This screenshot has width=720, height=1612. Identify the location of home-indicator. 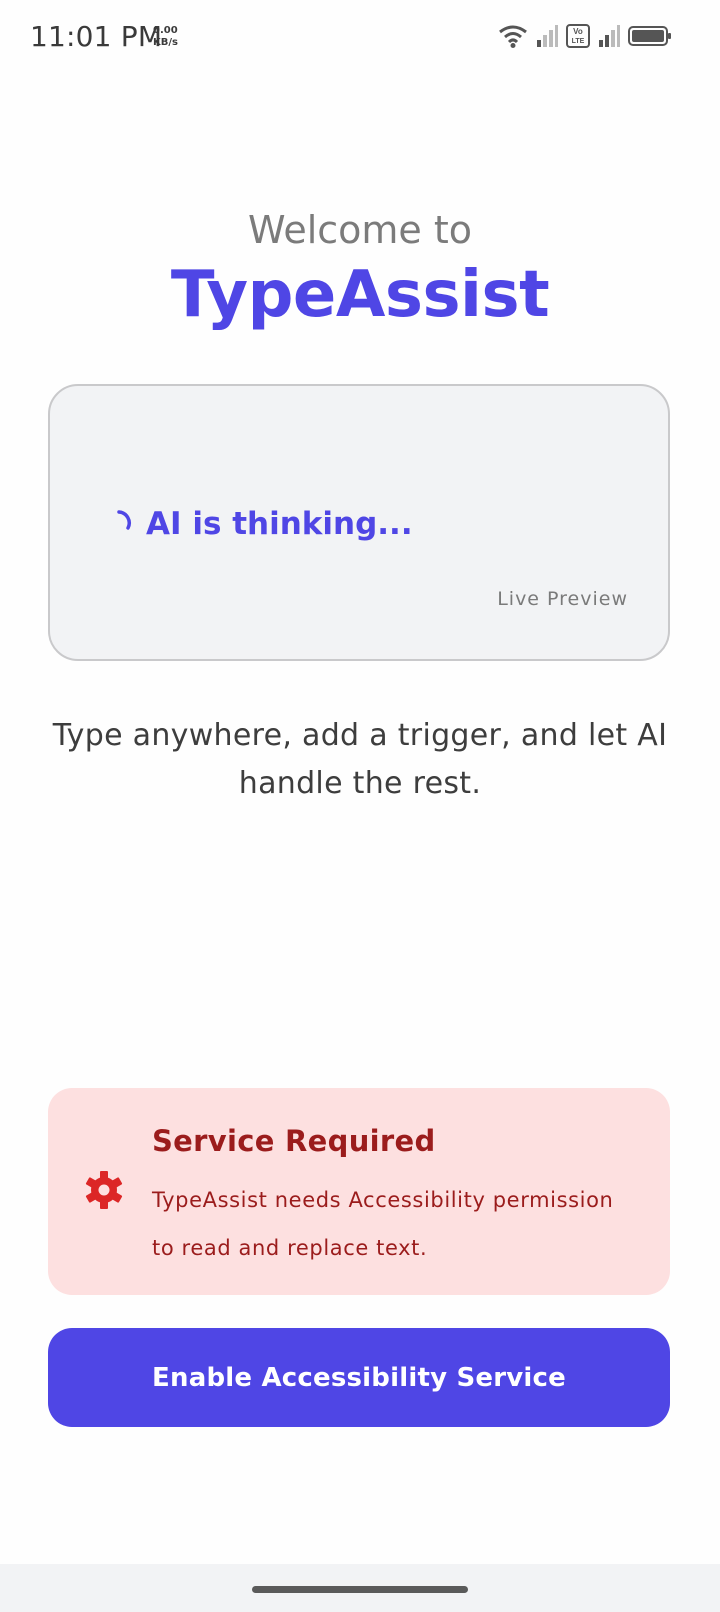
(360, 1589).